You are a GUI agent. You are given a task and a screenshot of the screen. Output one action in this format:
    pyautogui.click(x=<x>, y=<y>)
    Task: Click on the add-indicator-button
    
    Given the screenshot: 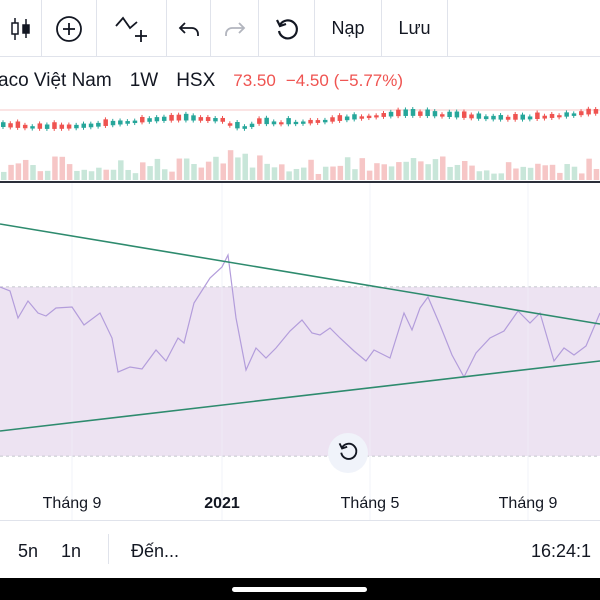 What is the action you would take?
    pyautogui.click(x=69, y=28)
    